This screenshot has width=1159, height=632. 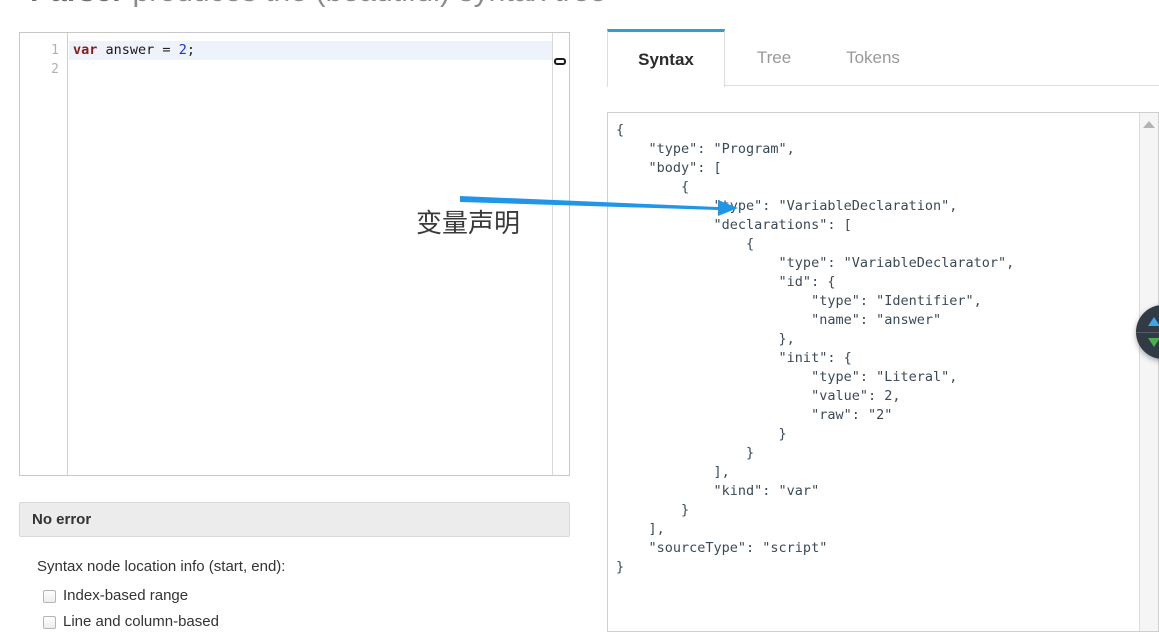 I want to click on code-line-empty, so click(x=310, y=69).